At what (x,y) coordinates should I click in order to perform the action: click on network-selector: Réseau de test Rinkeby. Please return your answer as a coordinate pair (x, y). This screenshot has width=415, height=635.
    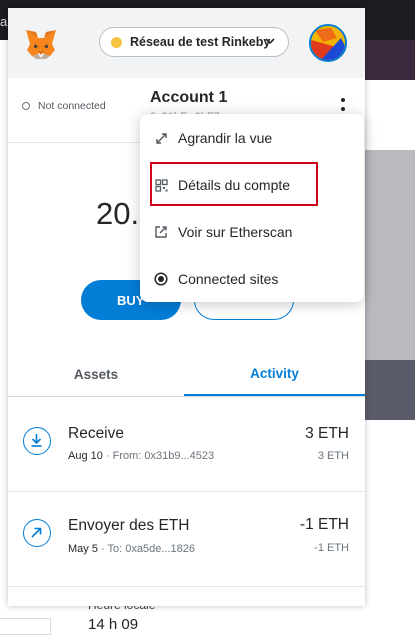
    Looking at the image, I should click on (194, 42).